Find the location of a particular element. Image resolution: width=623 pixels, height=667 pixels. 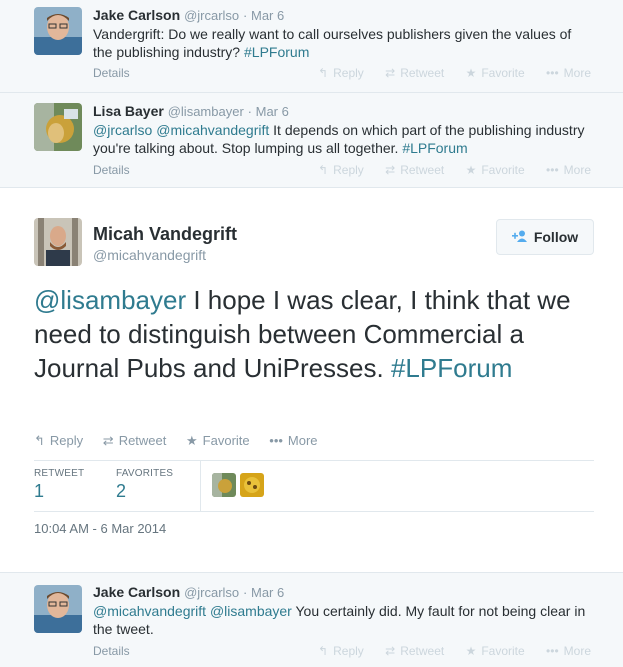

mention-link: @jrcarlso is located at coordinates (122, 130).